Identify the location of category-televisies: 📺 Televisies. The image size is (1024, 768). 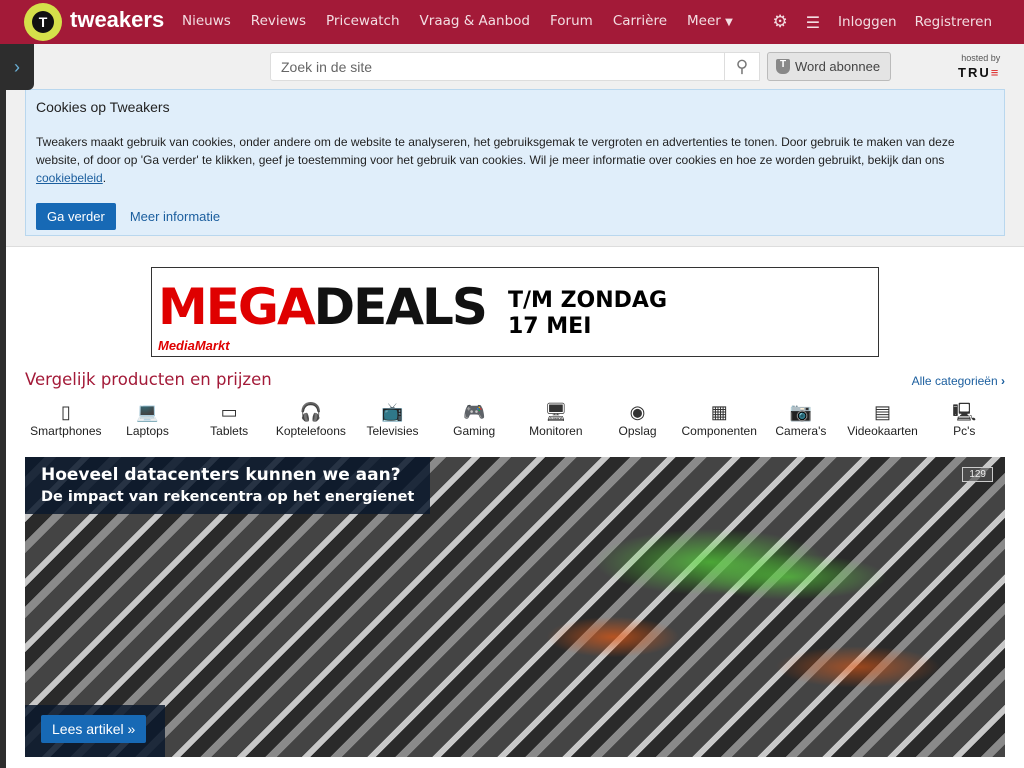
(393, 419).